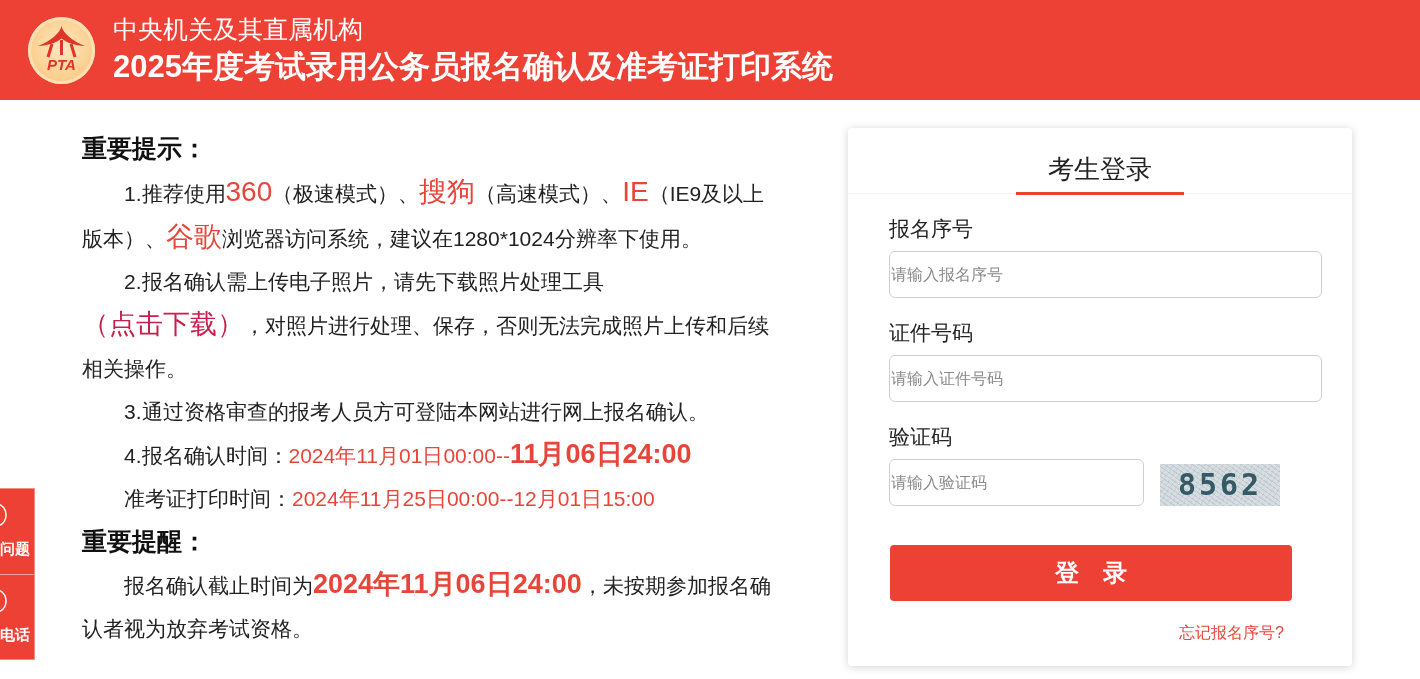 The width and height of the screenshot is (1420, 679). What do you see at coordinates (61, 64) in the screenshot?
I see `logo-text: PTA` at bounding box center [61, 64].